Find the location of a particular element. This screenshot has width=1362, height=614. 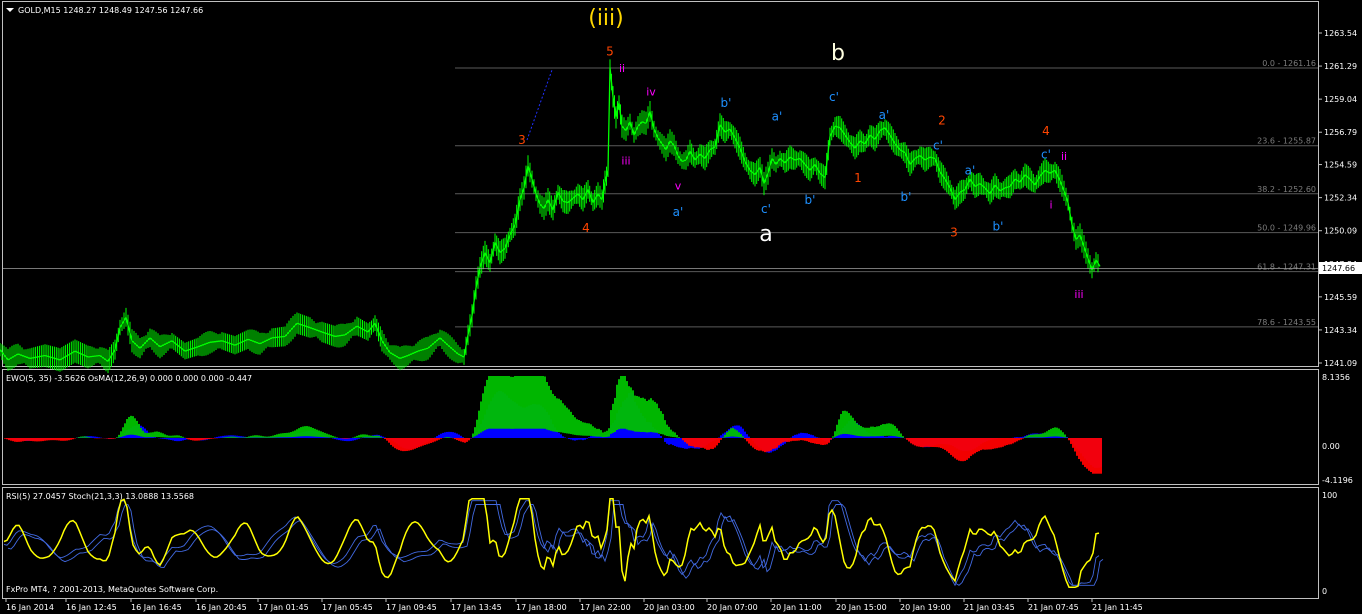

rsi-tick-top: 100 is located at coordinates (1329, 495).